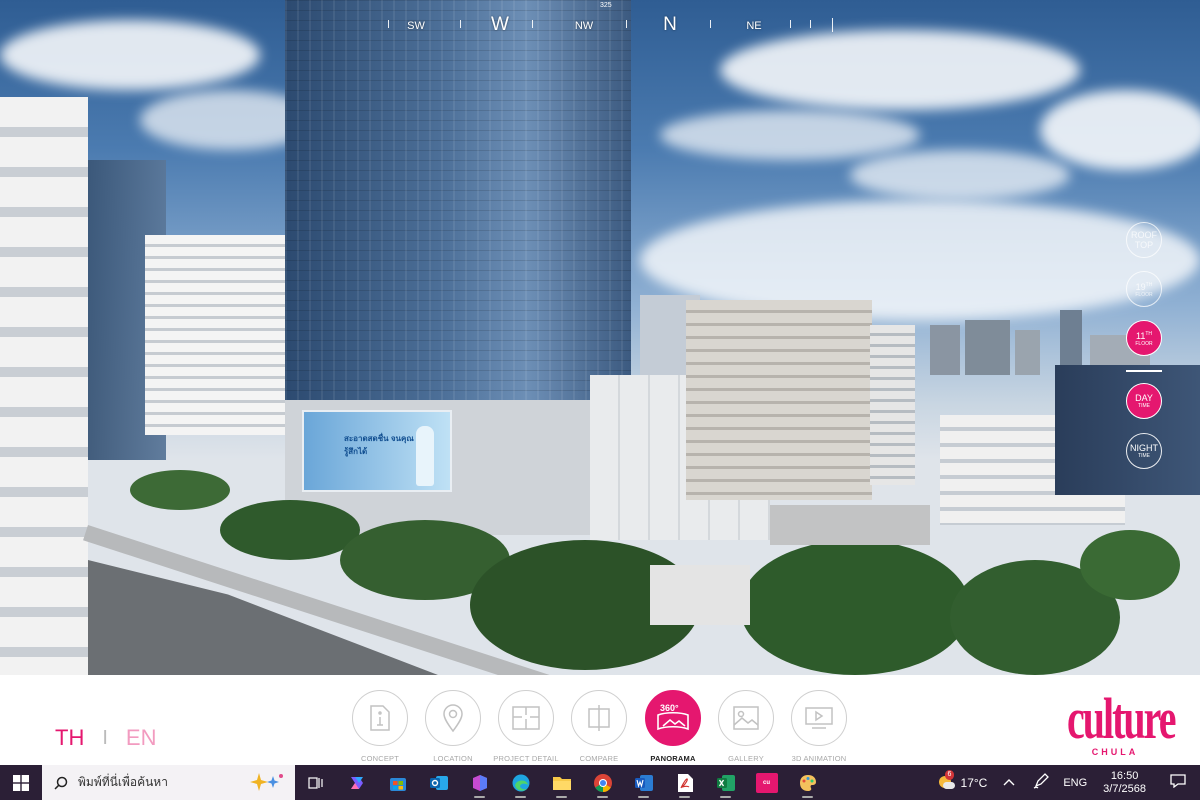  What do you see at coordinates (1144, 401) in the screenshot?
I see `daytime-button: DAY TIME` at bounding box center [1144, 401].